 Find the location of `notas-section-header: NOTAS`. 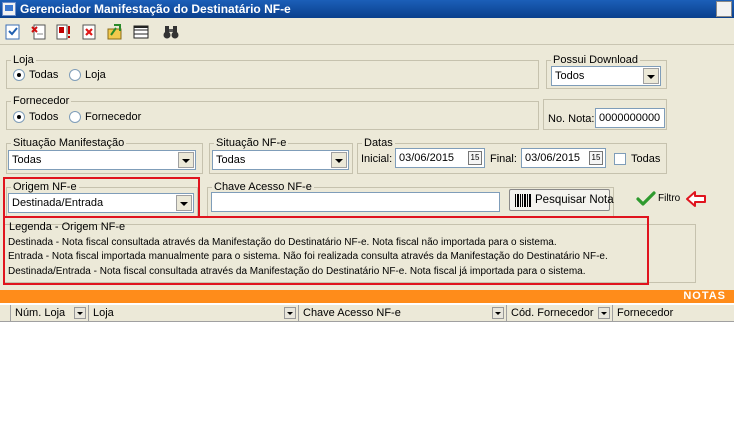

notas-section-header: NOTAS is located at coordinates (367, 296).